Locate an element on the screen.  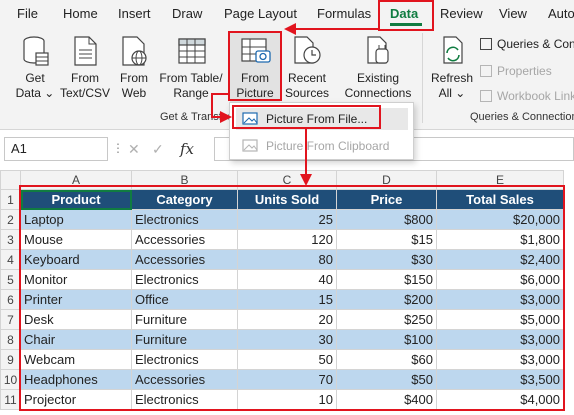
arrow-to-picture-from-file is located at coordinates (221, 108).